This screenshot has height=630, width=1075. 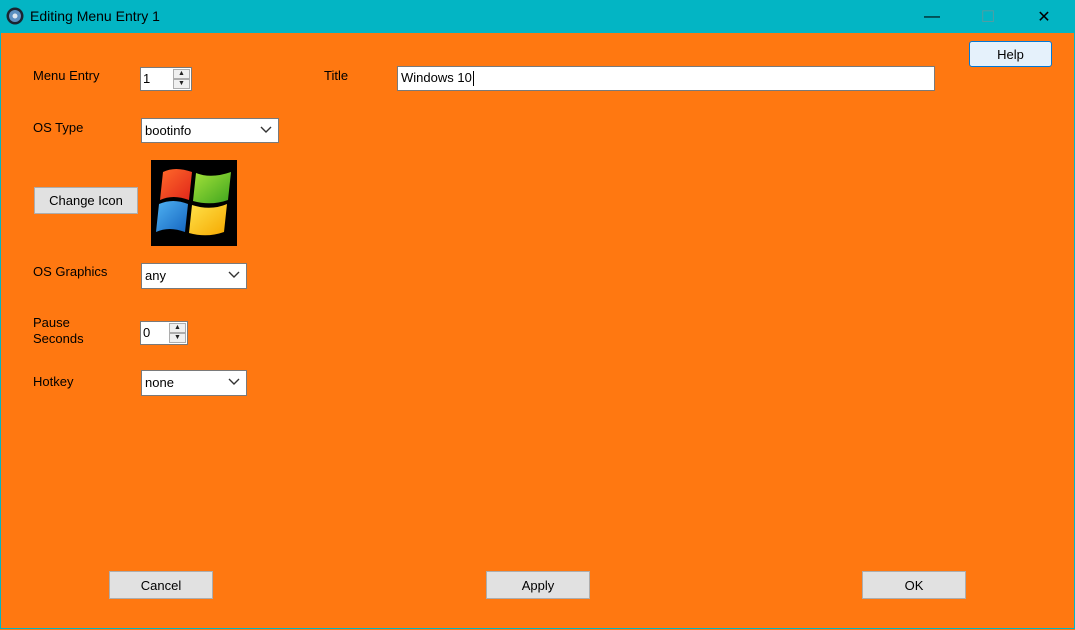 What do you see at coordinates (194, 383) in the screenshot?
I see `hotkey-select: none` at bounding box center [194, 383].